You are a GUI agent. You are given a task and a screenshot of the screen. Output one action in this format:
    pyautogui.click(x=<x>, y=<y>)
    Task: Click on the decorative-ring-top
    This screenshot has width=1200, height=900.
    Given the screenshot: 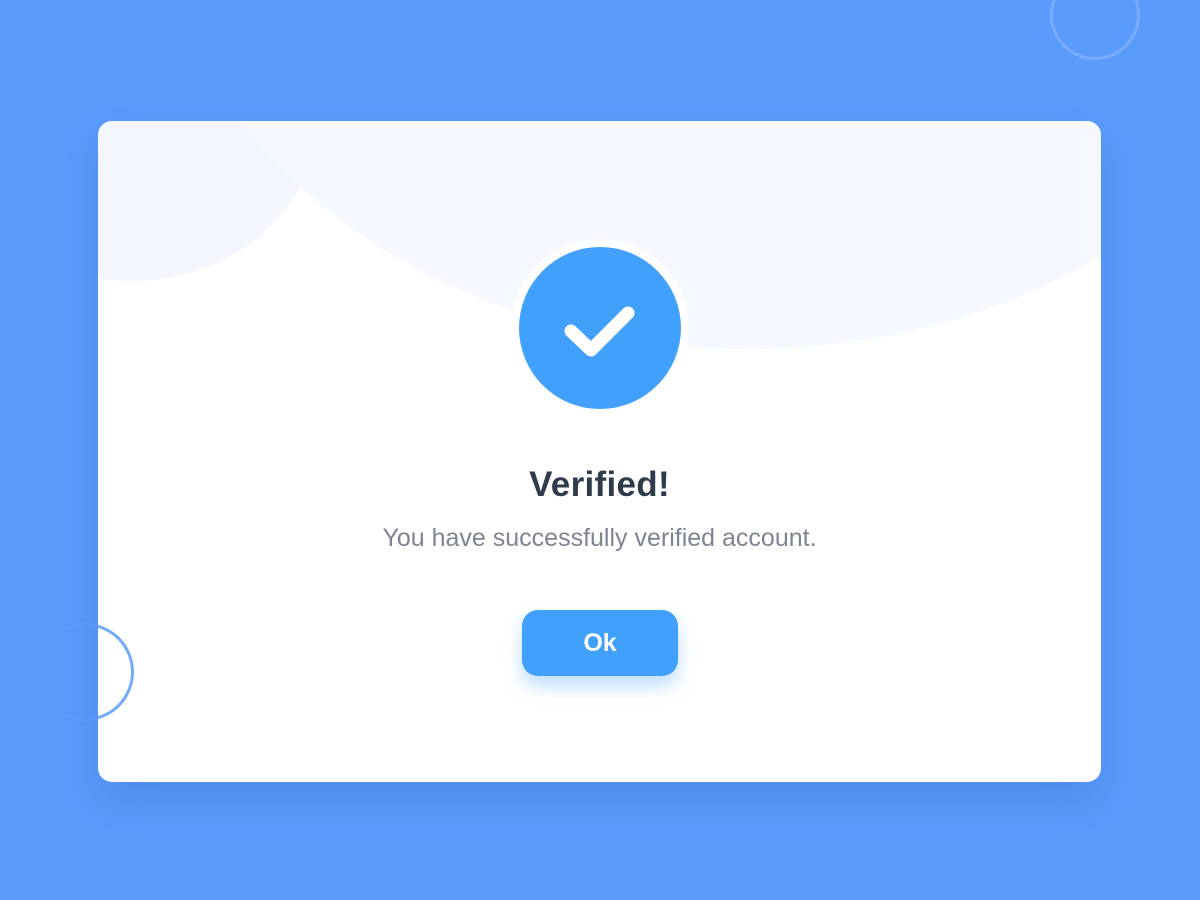 What is the action you would take?
    pyautogui.click(x=1095, y=30)
    